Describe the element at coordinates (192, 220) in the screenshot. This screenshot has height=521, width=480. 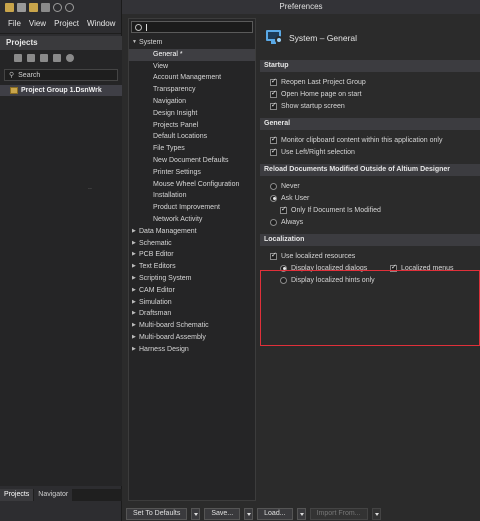
I see `tree-item: Network Activity` at that location.